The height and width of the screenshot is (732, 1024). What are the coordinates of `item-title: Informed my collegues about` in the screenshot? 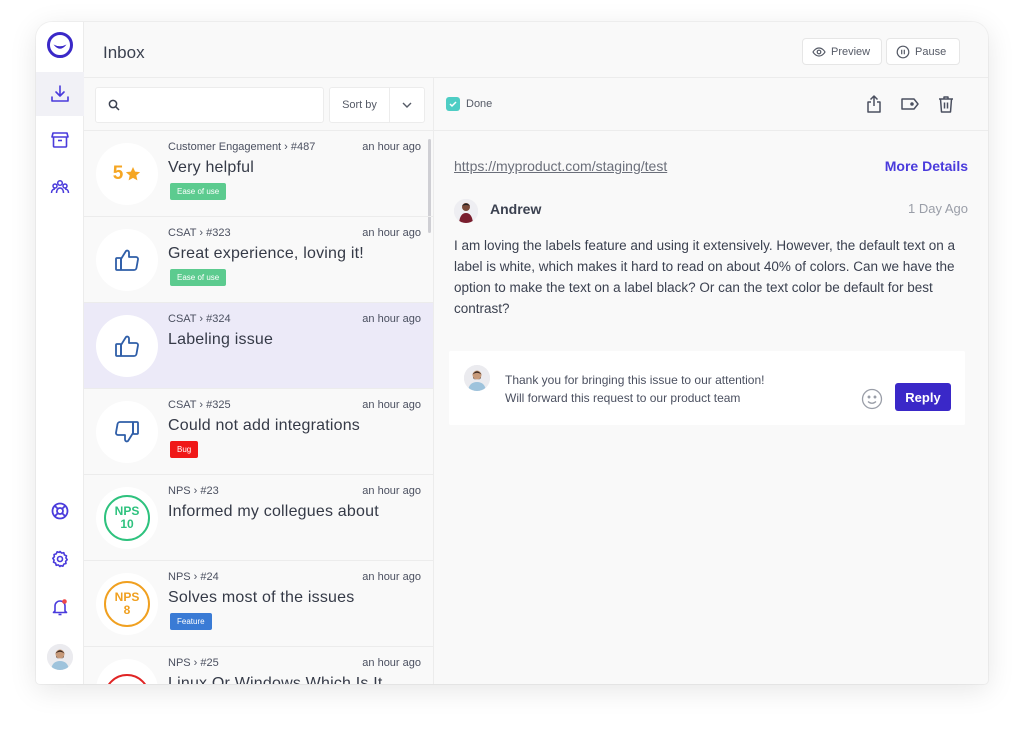 It's located at (273, 511).